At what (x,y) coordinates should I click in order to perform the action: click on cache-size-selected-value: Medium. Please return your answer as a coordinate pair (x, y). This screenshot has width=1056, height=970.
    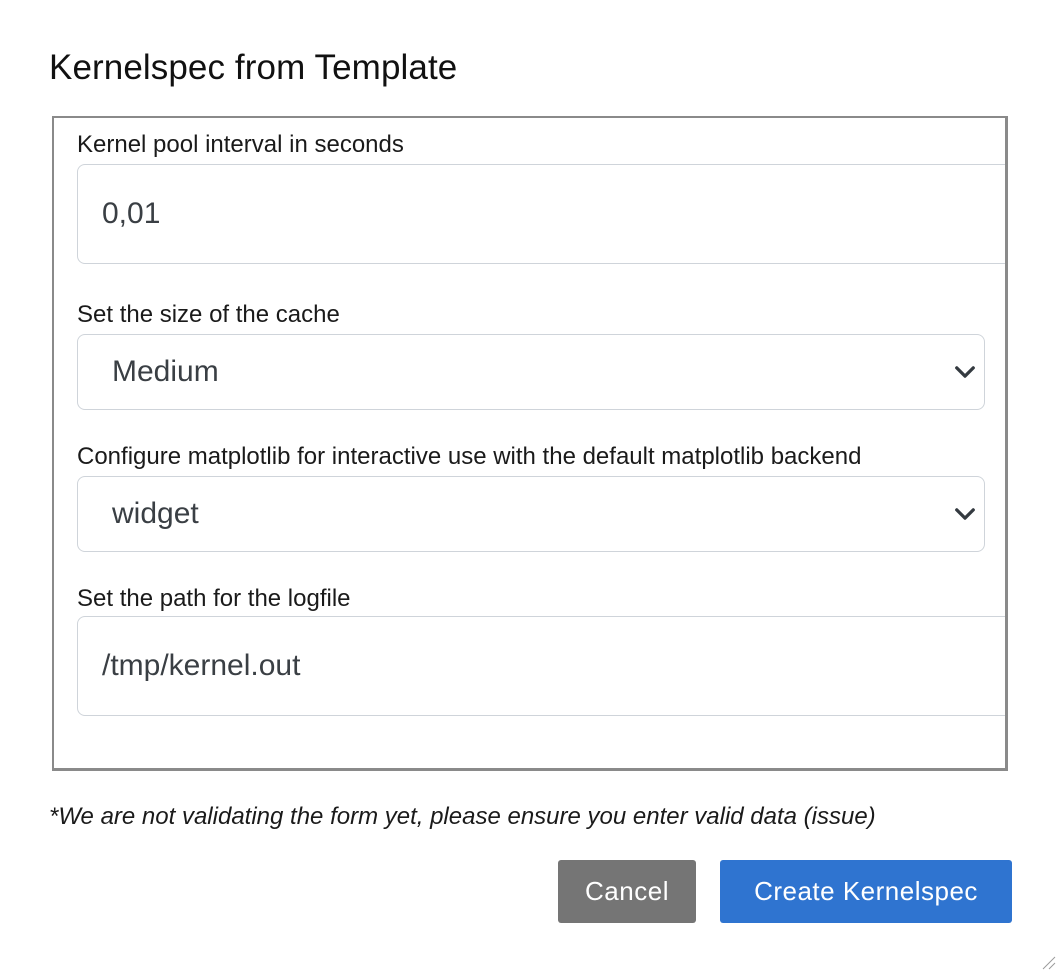
    Looking at the image, I should click on (165, 371).